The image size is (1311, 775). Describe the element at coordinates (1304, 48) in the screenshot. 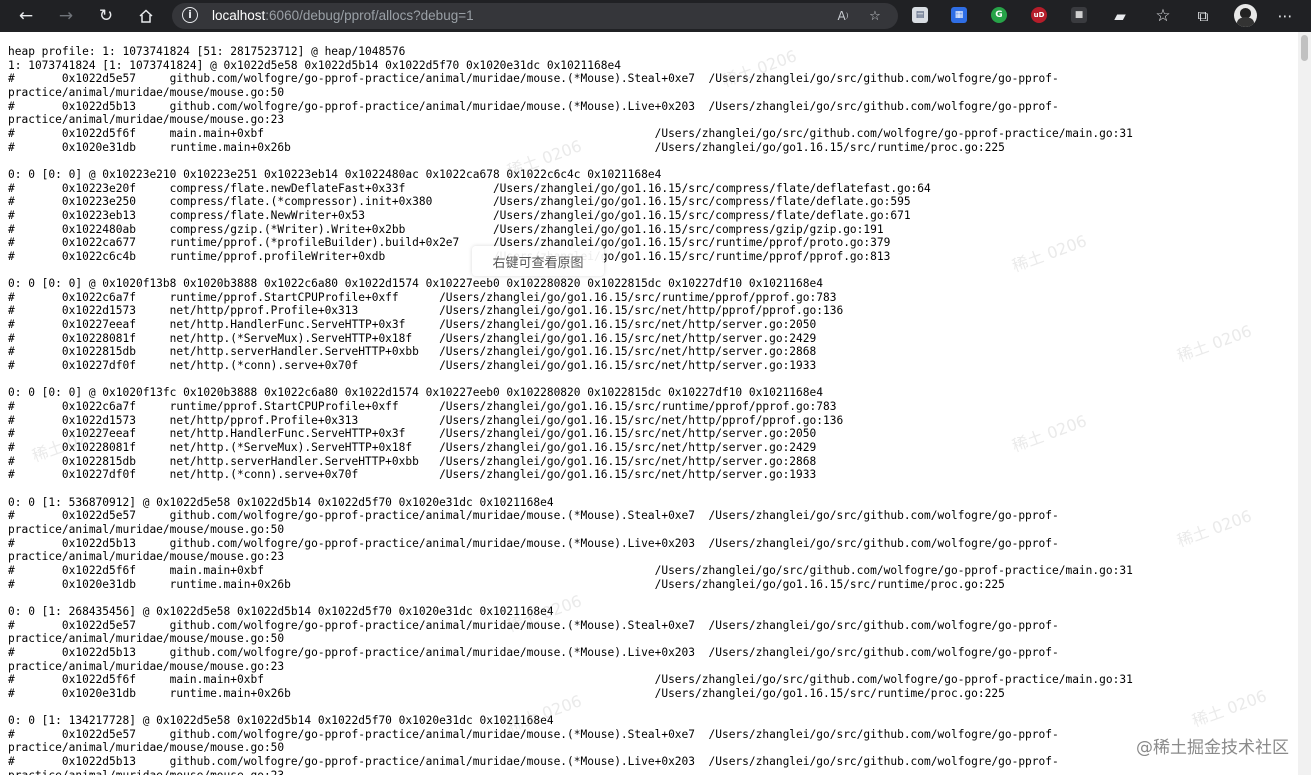

I see `scrollbar-thumb` at that location.